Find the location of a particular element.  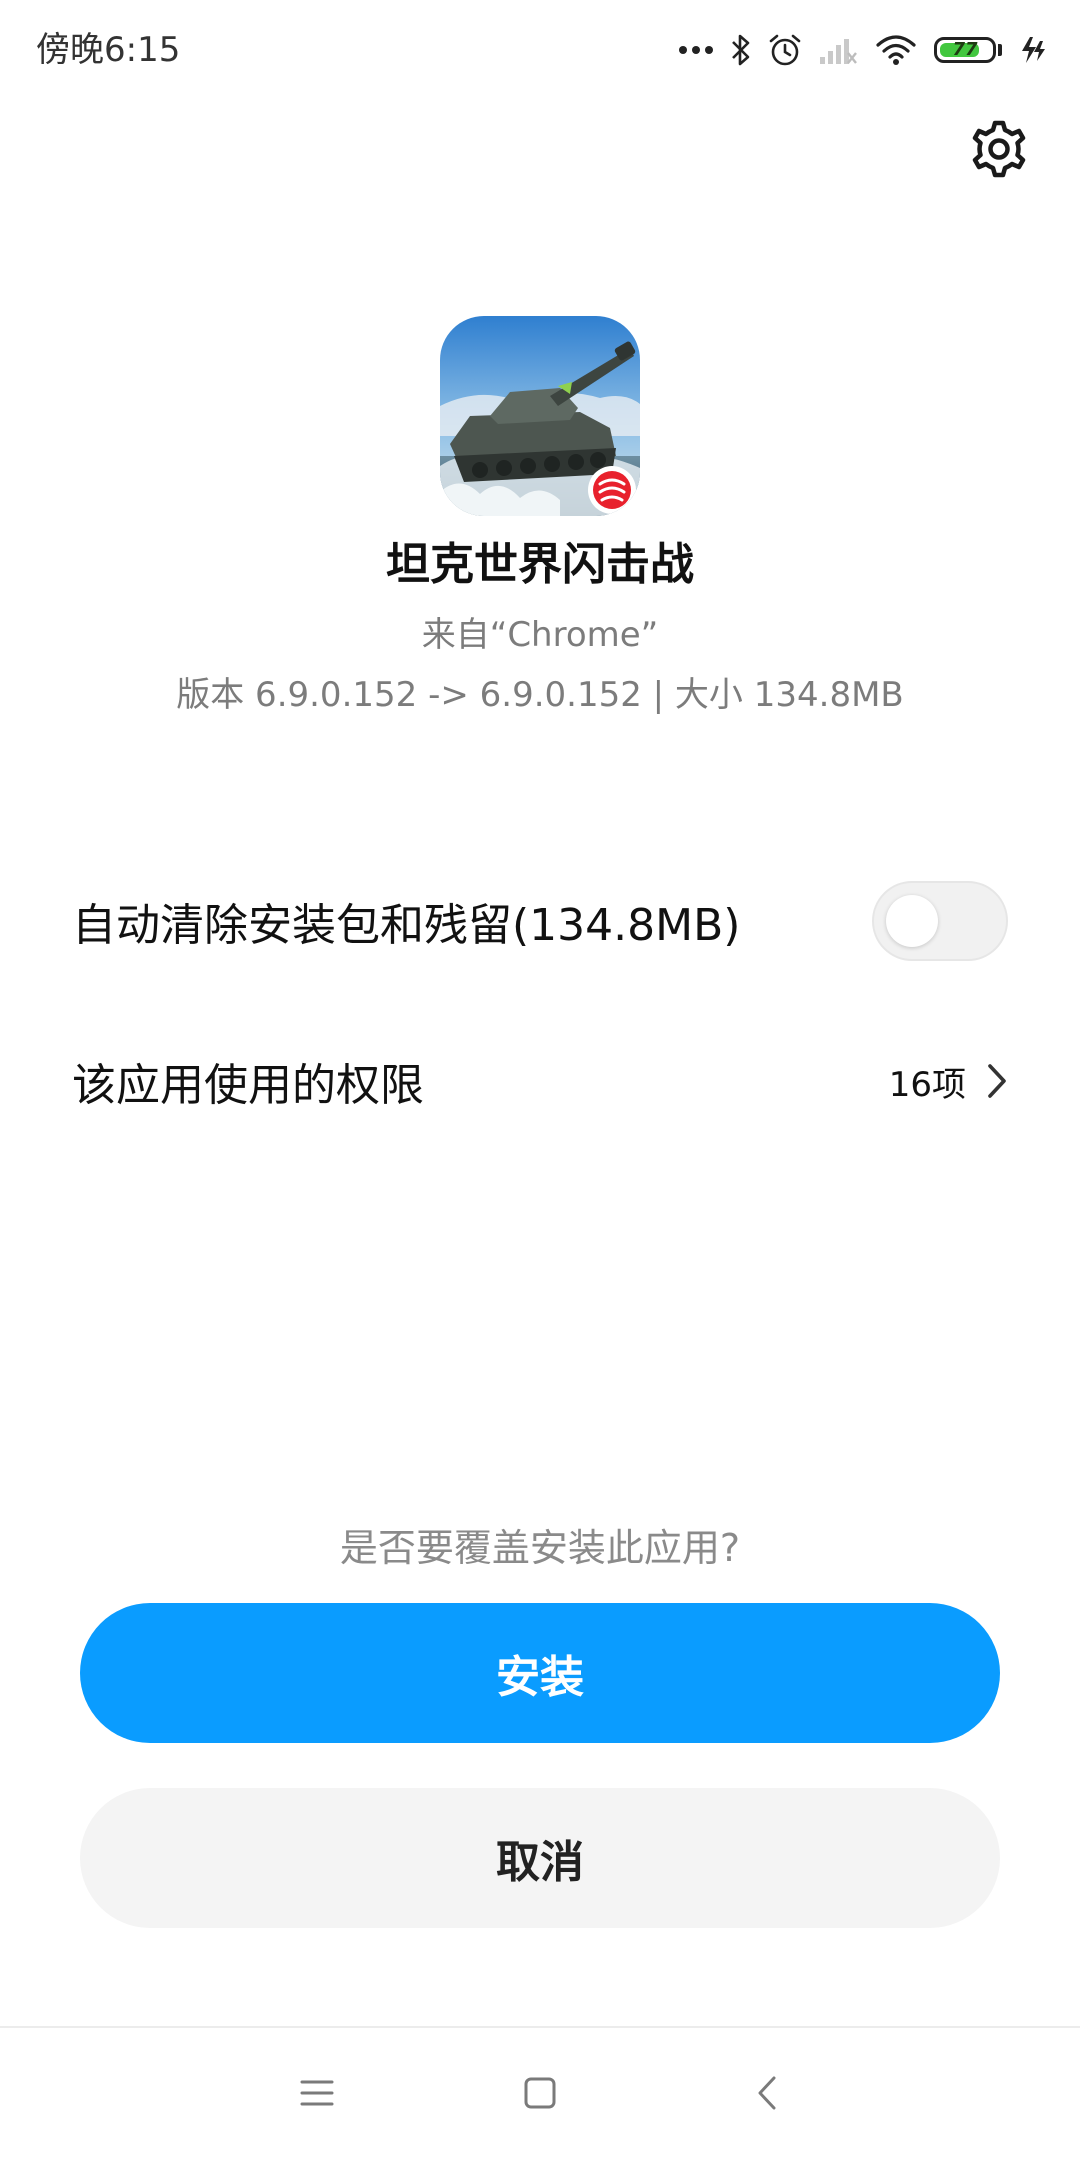

menu-button is located at coordinates (317, 2093).